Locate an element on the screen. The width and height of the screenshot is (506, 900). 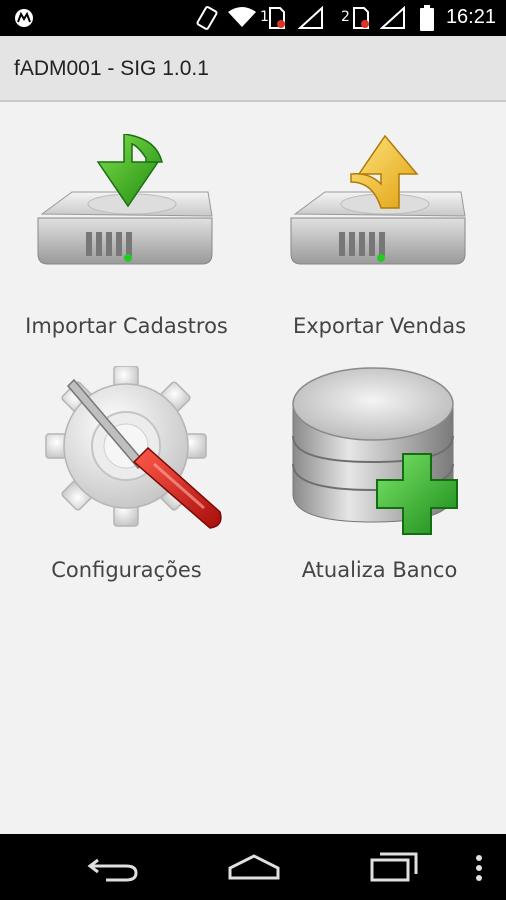
app-bar: fADM001 - SIG 1.0.1 is located at coordinates (253, 69).